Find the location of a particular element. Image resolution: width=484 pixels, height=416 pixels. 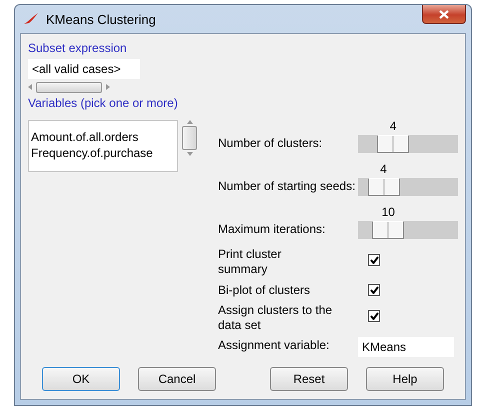

dialog-button: Reset is located at coordinates (309, 379).